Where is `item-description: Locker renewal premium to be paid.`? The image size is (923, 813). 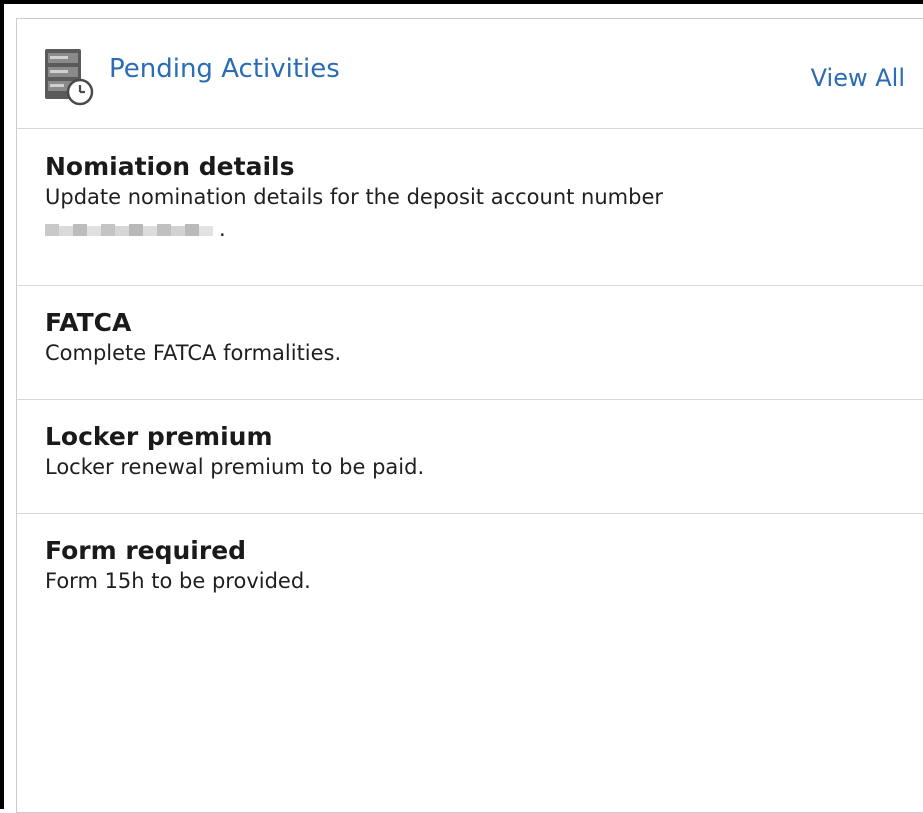
item-description: Locker renewal premium to be paid. is located at coordinates (235, 467).